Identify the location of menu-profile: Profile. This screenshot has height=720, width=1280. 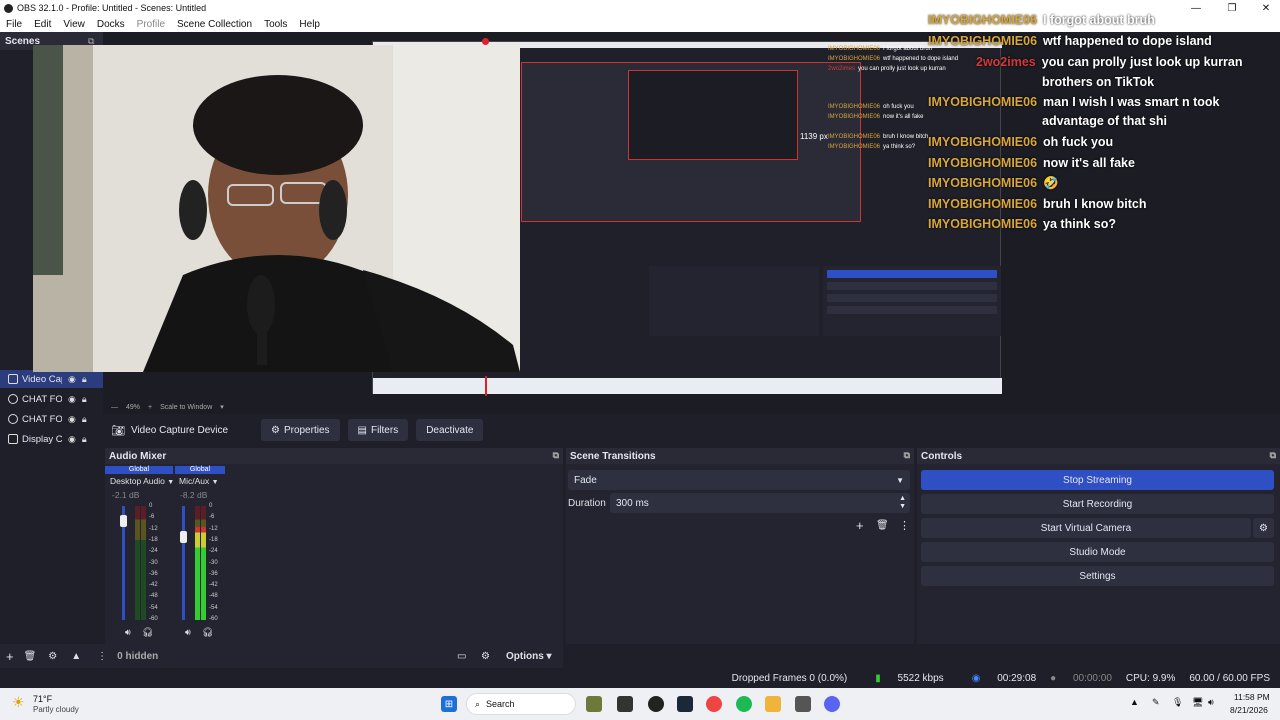
(151, 24).